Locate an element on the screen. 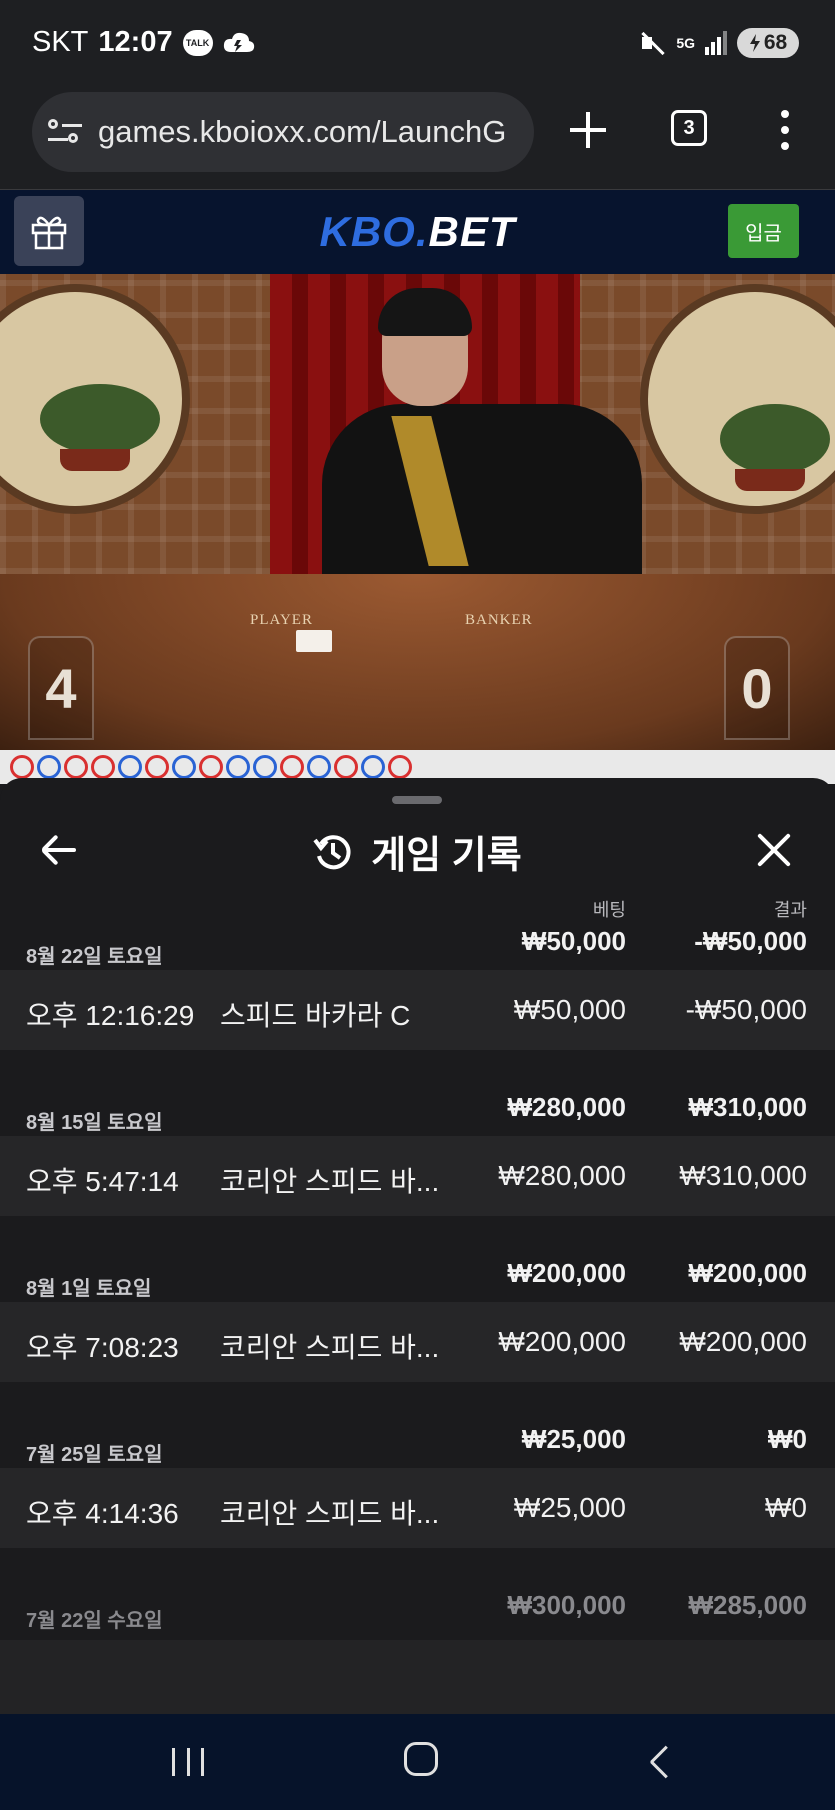 The height and width of the screenshot is (1810, 835). record-time: 오후 12:16:29 is located at coordinates (110, 1015).